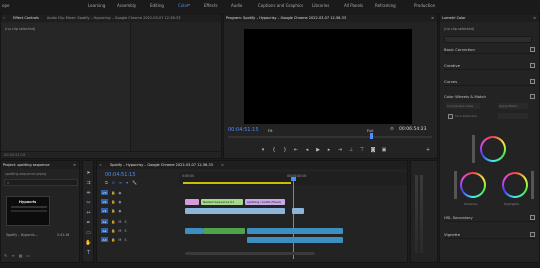 This screenshot has width=540, height=268. Describe the element at coordinates (392, 129) in the screenshot. I see `settings-wrench-icon: ⚙` at that location.